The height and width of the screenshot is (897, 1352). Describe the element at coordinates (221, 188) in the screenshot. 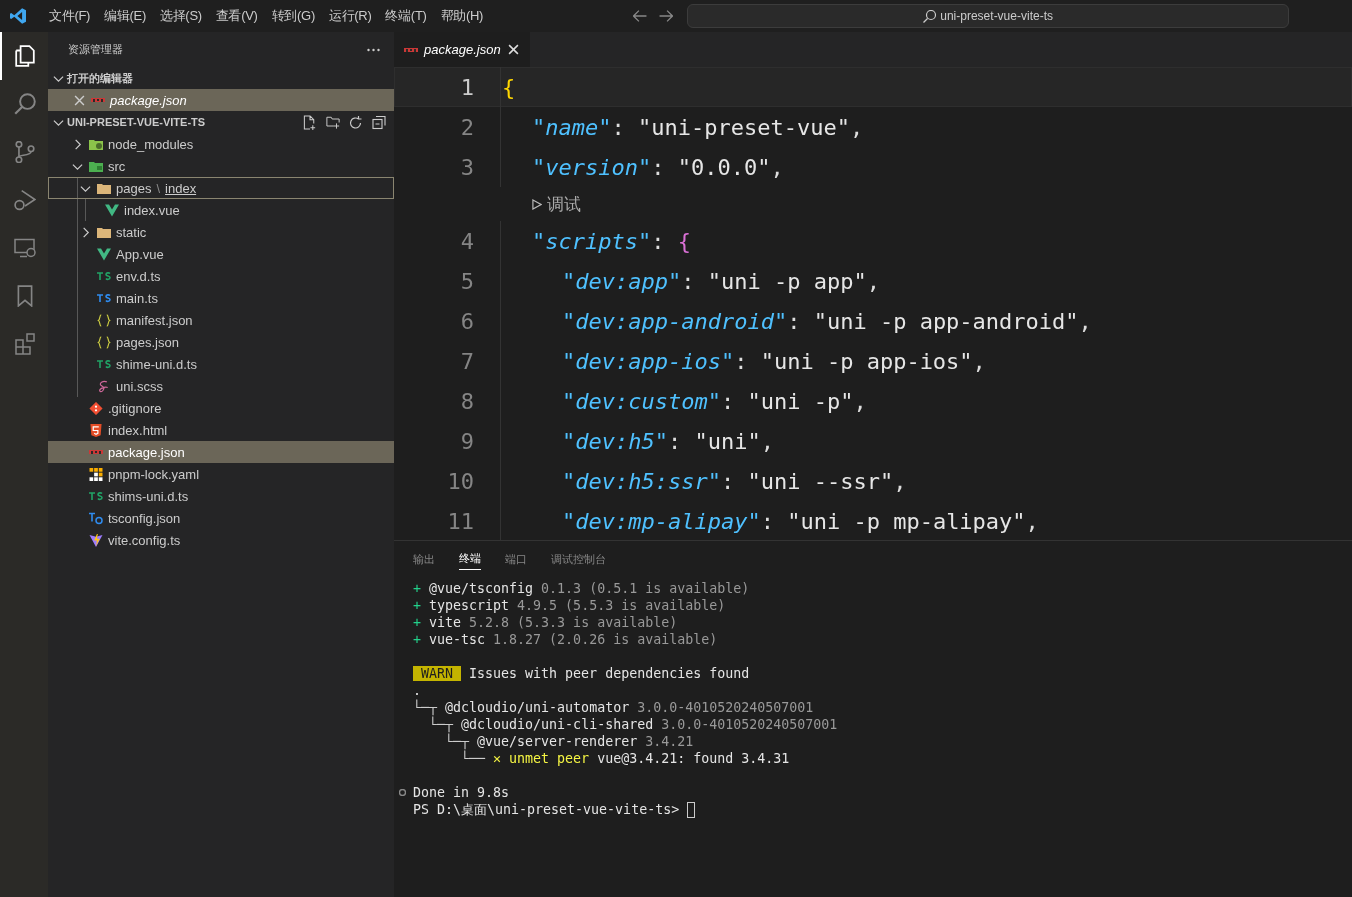

I see `tree-item: pages \ index` at that location.